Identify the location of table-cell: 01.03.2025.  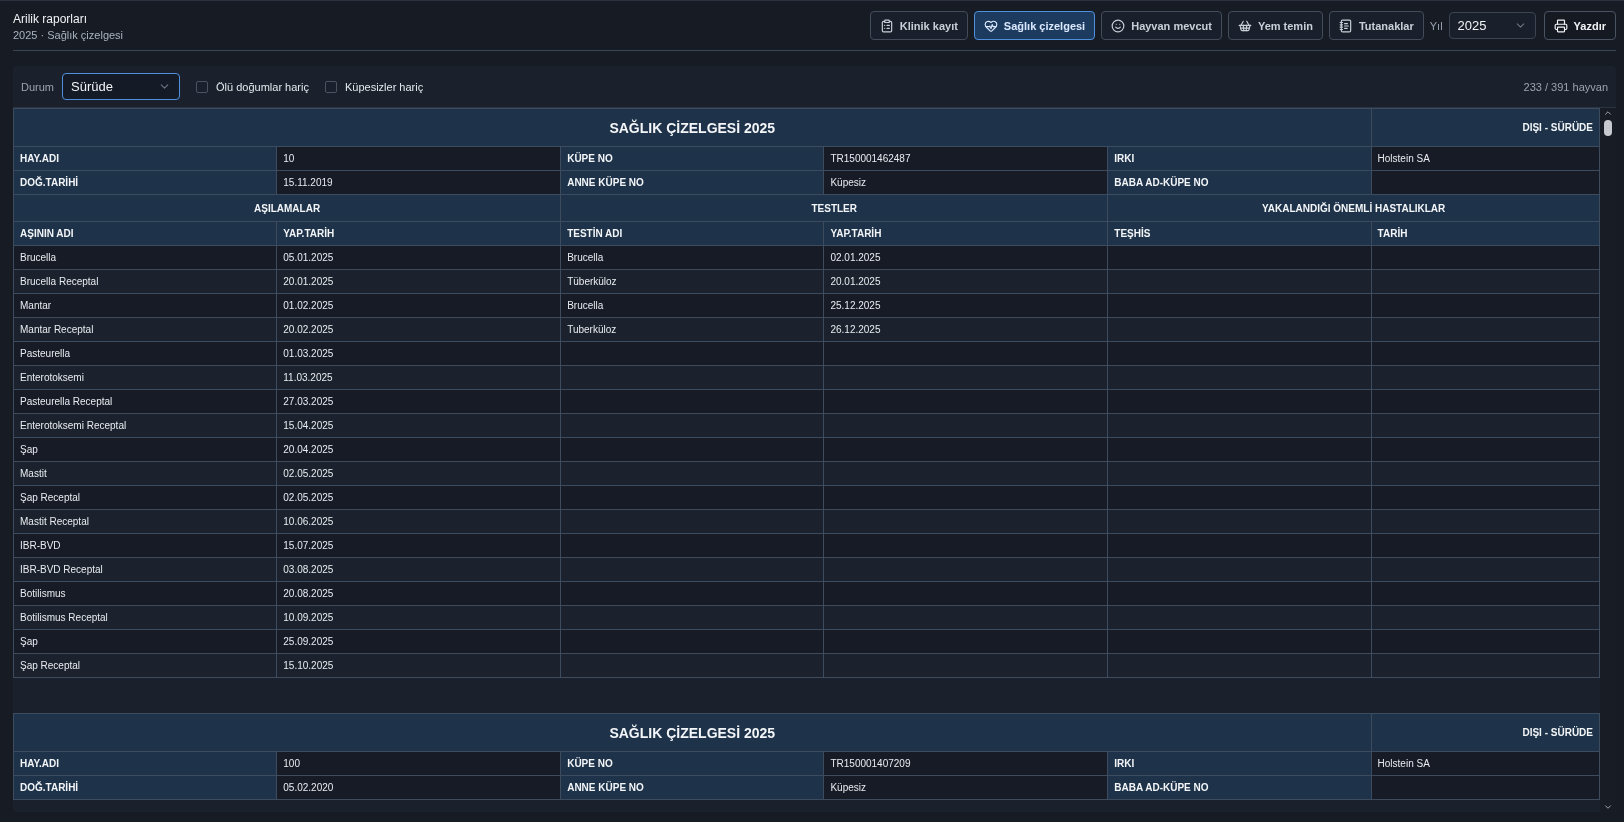
(418, 353).